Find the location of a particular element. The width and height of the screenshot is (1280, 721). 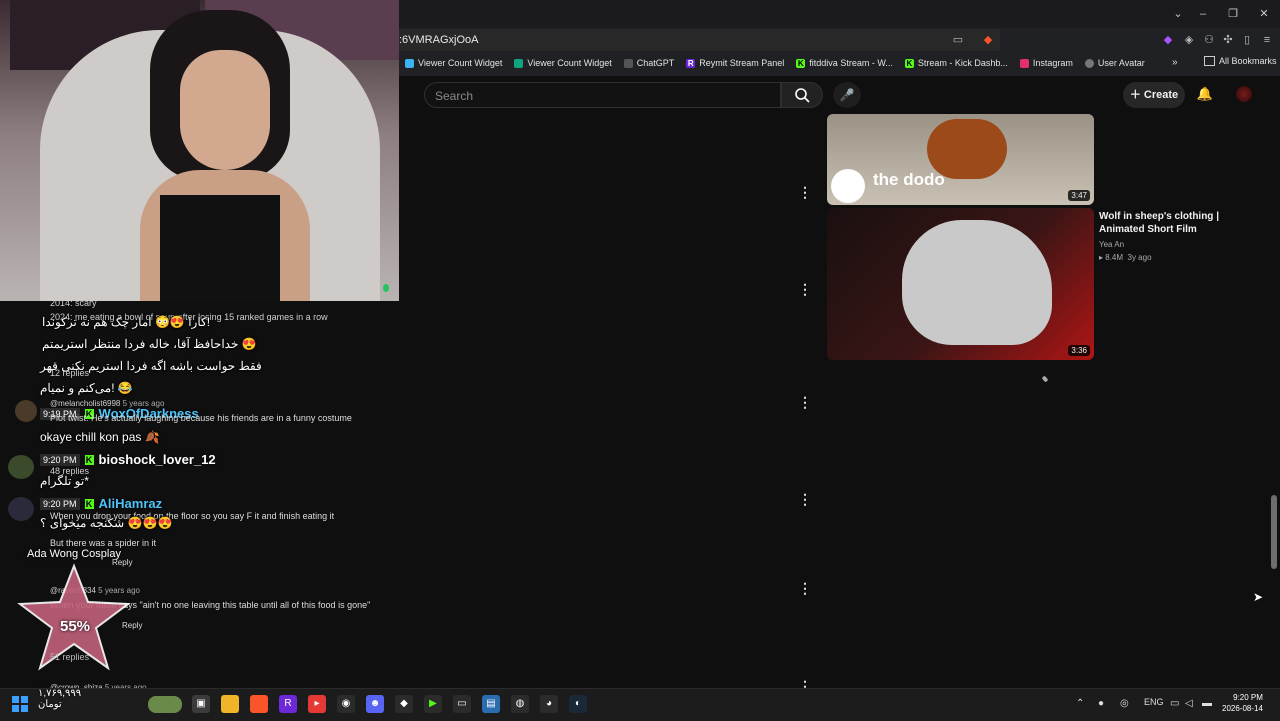

close-icon: ✕ is located at coordinates (1264, 14).